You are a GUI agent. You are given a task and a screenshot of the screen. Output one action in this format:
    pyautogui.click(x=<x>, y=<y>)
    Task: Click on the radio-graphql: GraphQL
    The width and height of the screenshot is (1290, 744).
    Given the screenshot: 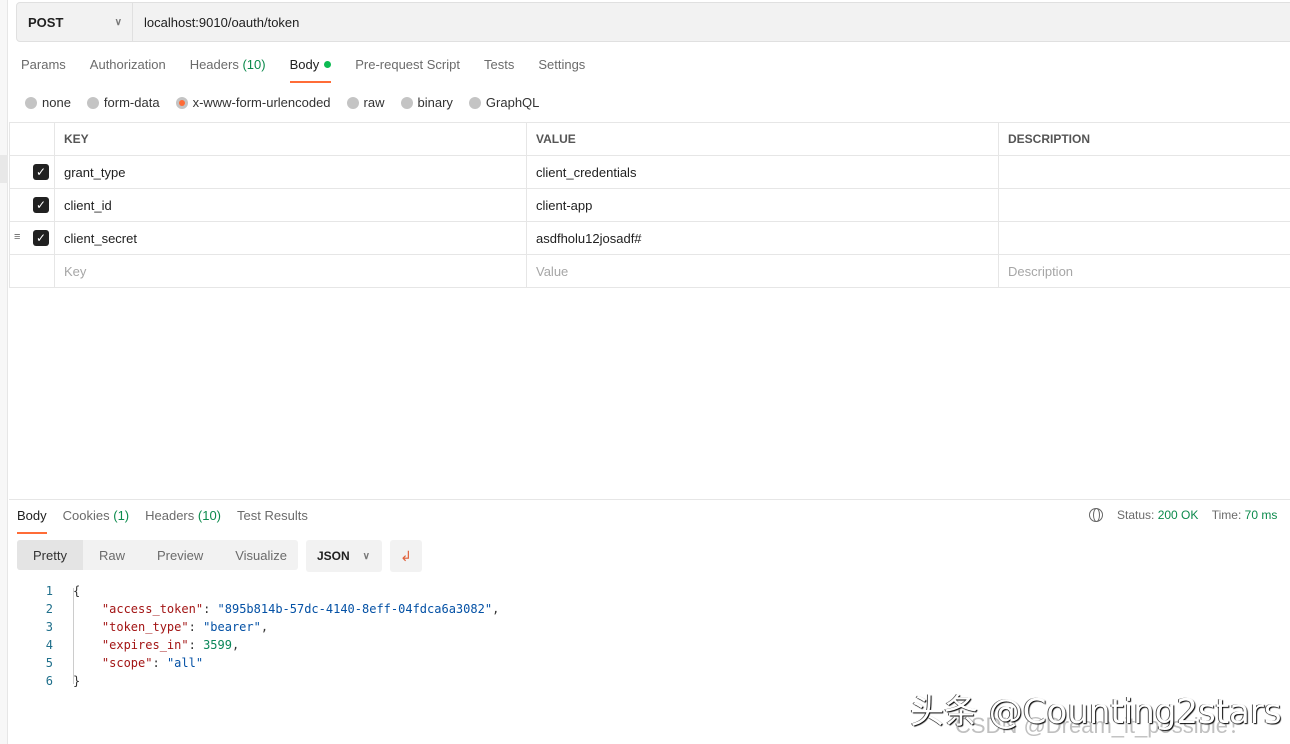 What is the action you would take?
    pyautogui.click(x=503, y=102)
    